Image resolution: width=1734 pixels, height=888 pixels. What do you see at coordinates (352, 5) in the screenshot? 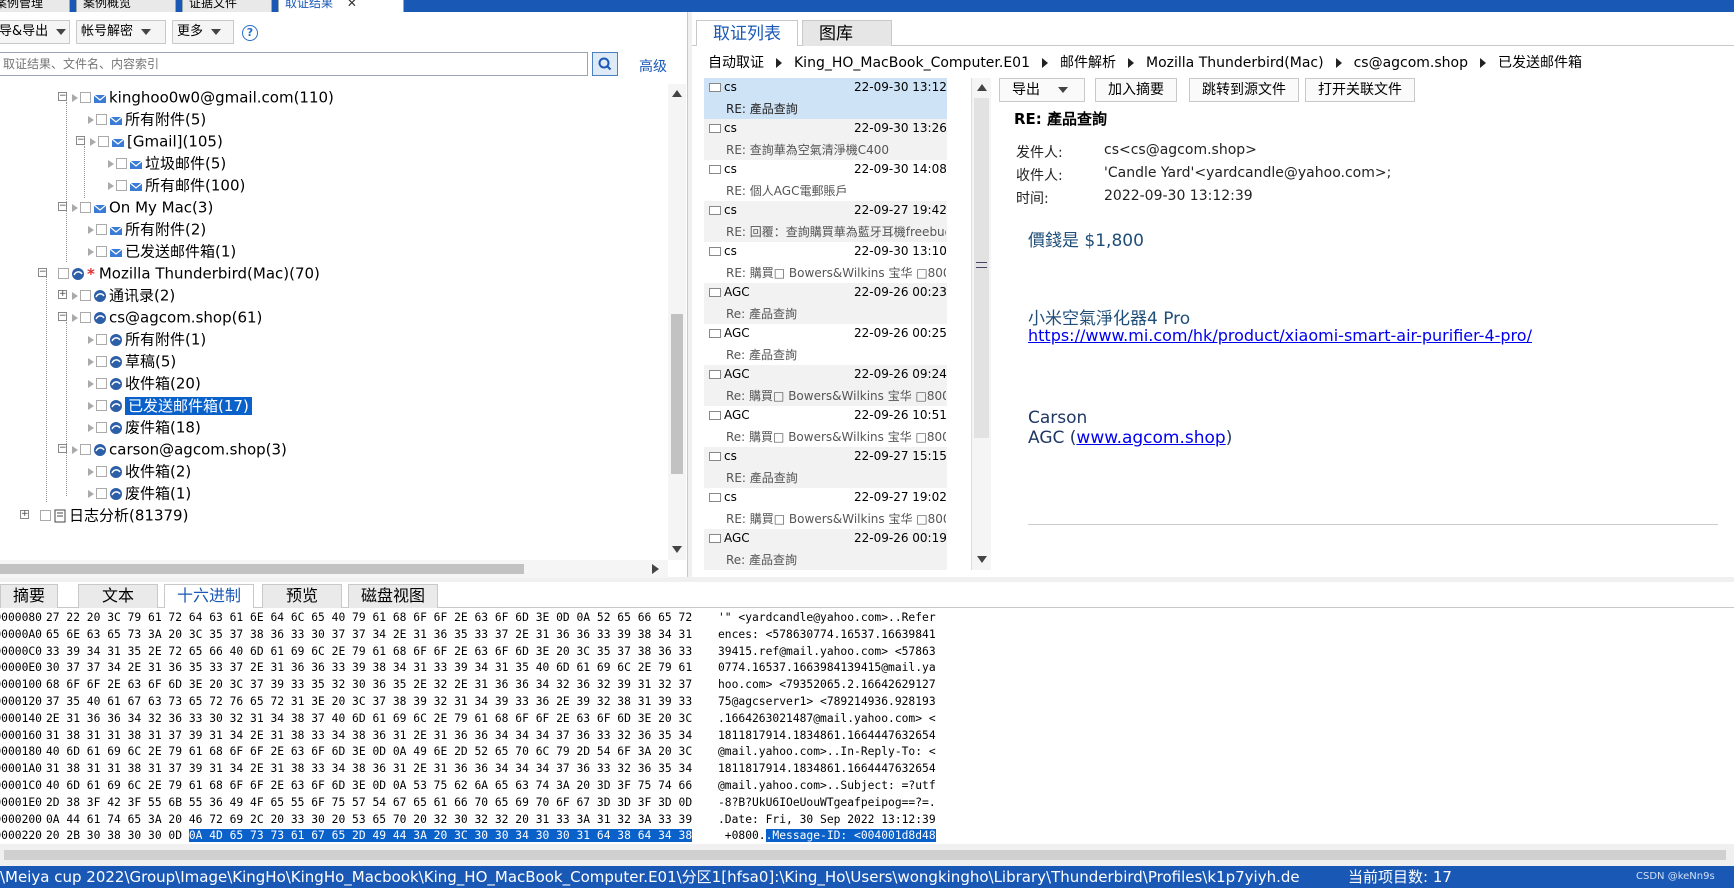
I see `close-icon: ✕` at bounding box center [352, 5].